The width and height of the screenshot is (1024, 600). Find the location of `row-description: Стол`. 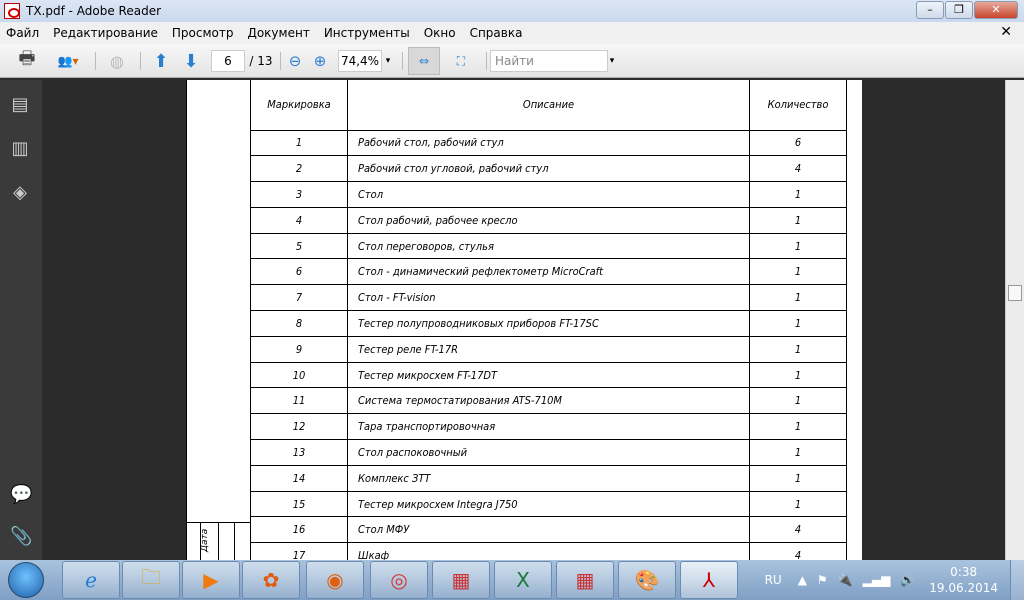

row-description: Стол is located at coordinates (548, 194).